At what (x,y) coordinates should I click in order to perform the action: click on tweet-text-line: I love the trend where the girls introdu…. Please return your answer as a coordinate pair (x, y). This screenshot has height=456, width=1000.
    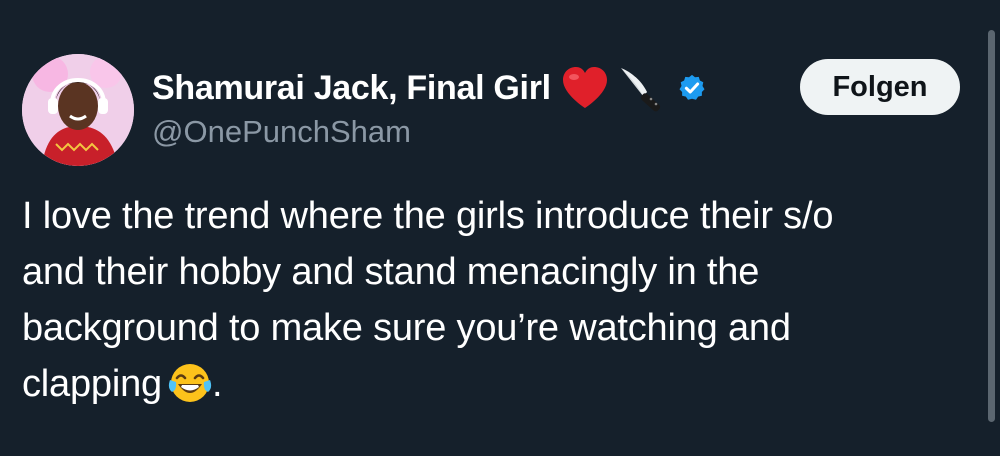
    Looking at the image, I should click on (428, 216).